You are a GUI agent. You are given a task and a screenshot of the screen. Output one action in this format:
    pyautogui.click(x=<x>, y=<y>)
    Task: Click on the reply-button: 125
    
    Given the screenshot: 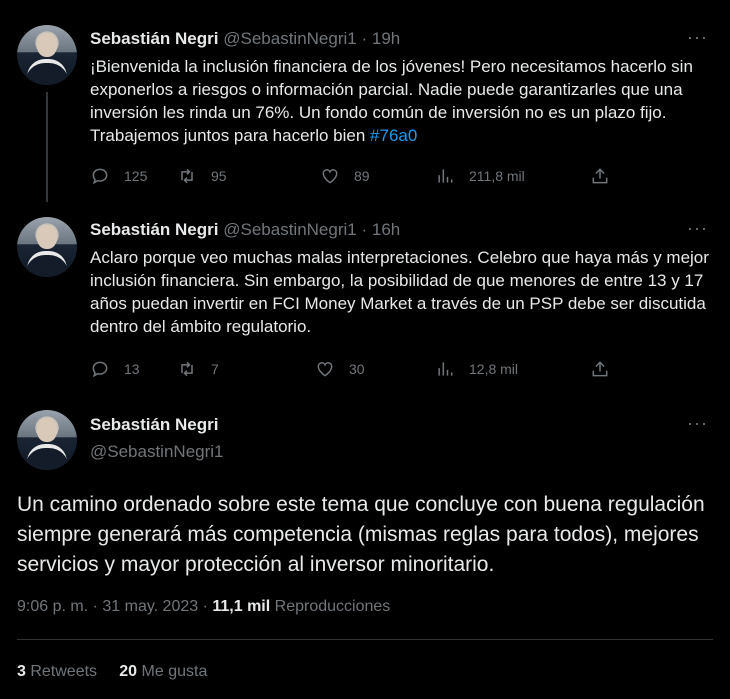 What is the action you would take?
    pyautogui.click(x=118, y=176)
    